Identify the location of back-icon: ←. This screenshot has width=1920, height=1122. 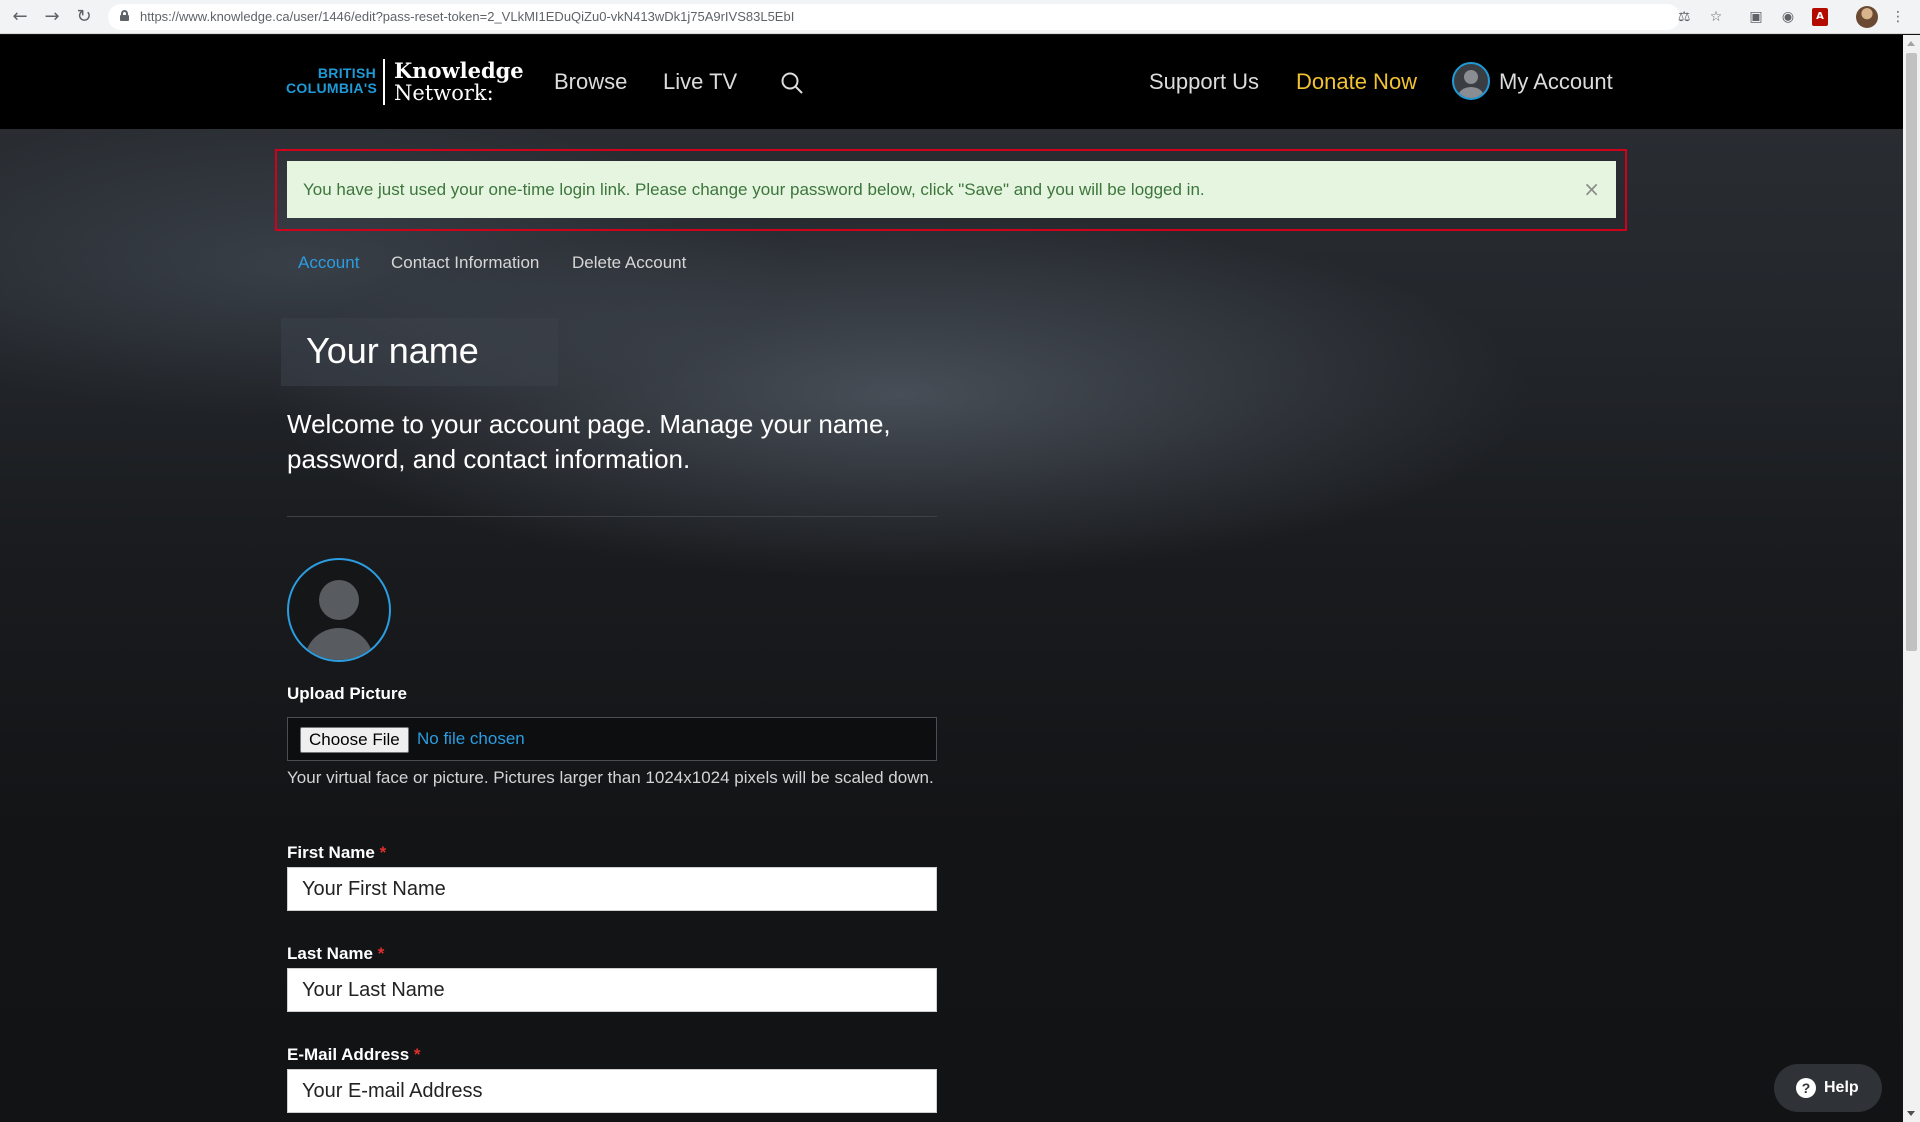
(20, 17).